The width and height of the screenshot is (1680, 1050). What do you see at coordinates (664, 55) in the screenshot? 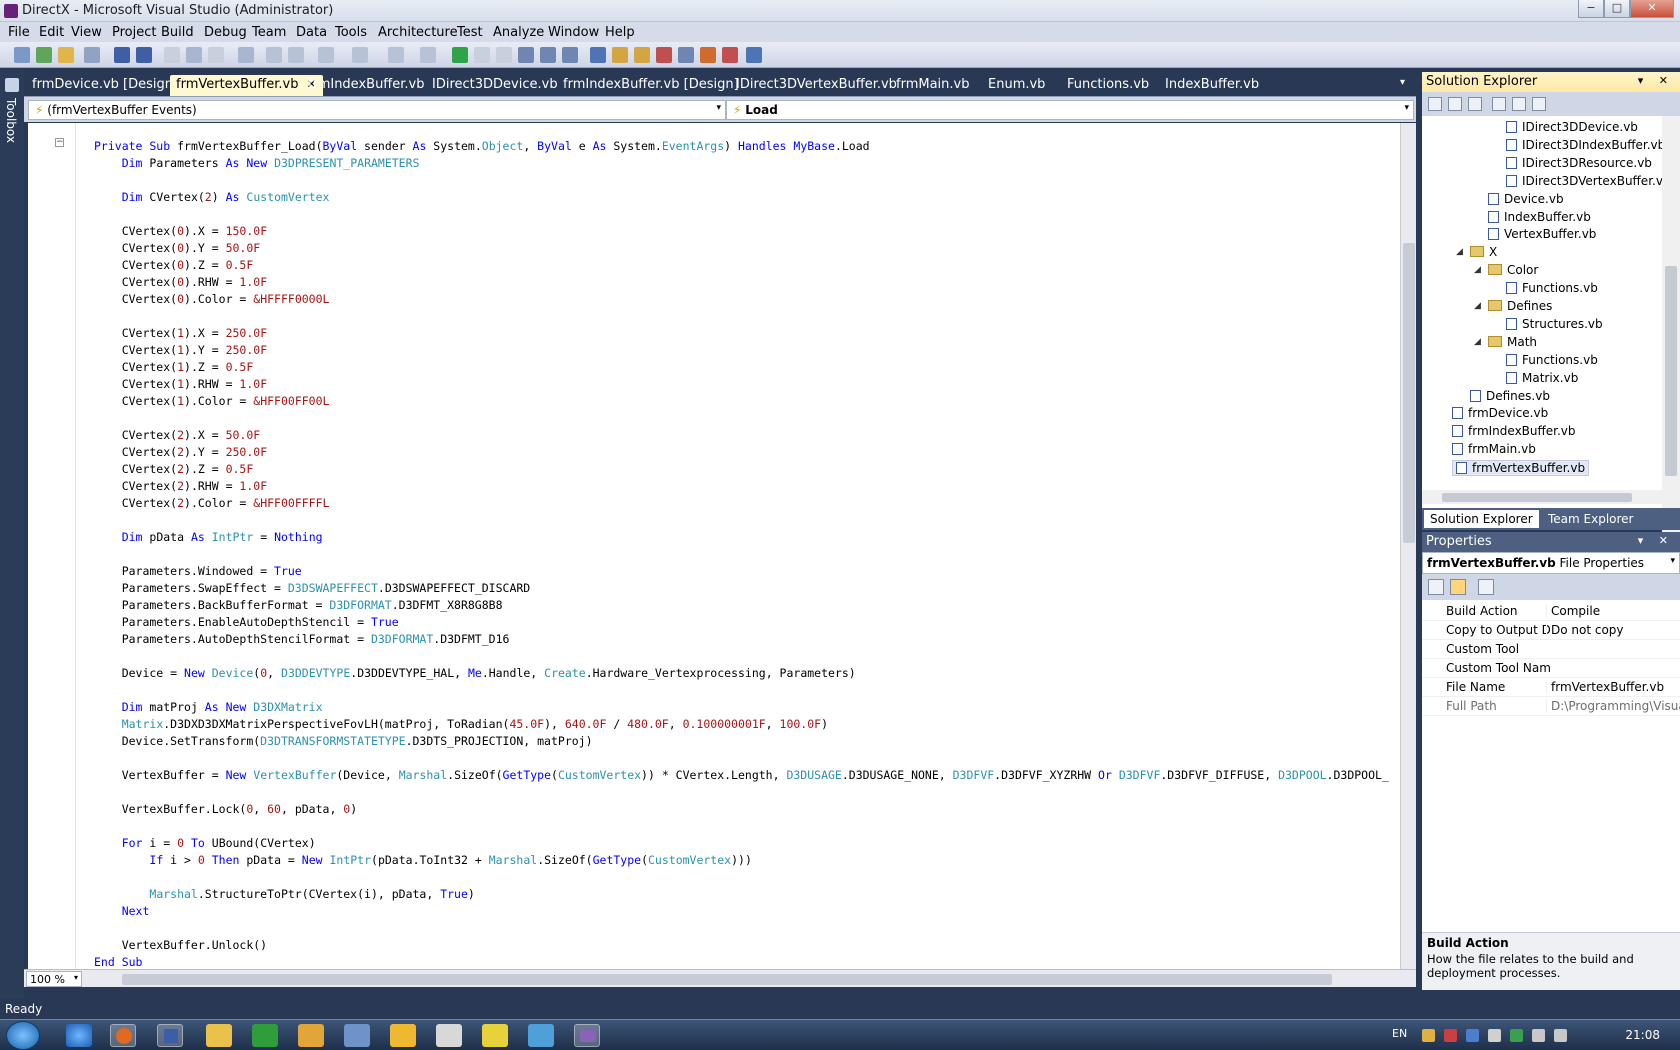
I see `object-browser-icon` at bounding box center [664, 55].